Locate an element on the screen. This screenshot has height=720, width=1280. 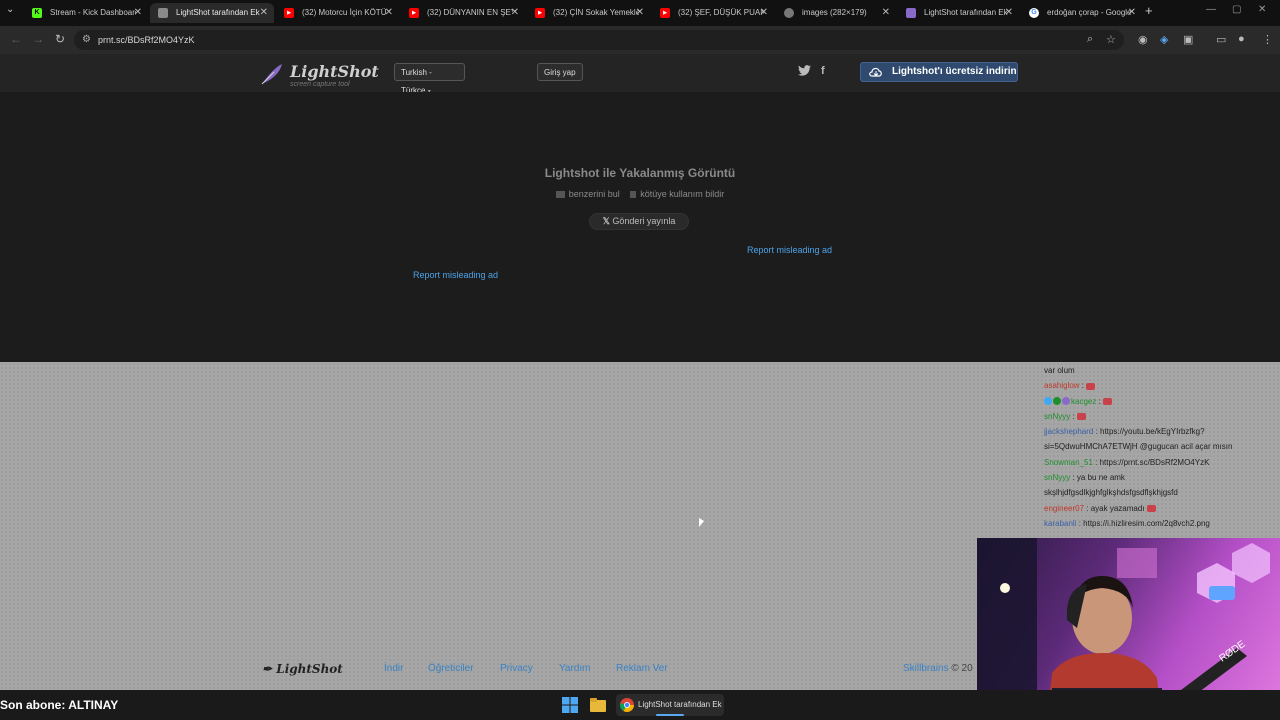
chat-text: https://prnt.sc/BDsRf2MO4YzK is located at coordinates (1154, 462).